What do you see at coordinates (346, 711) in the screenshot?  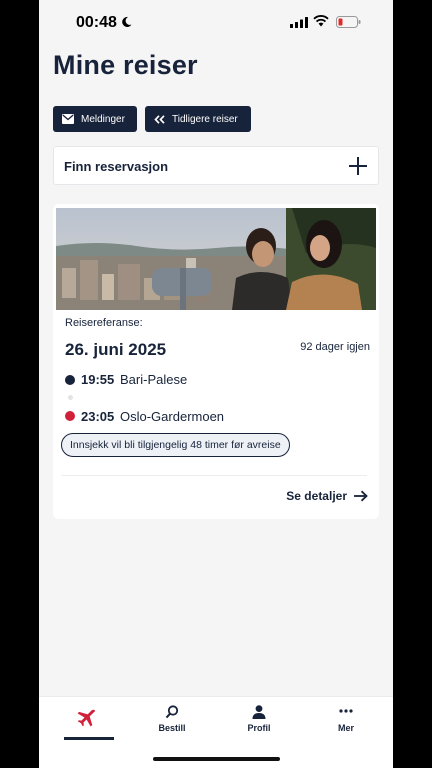 I see `more-dots-icon` at bounding box center [346, 711].